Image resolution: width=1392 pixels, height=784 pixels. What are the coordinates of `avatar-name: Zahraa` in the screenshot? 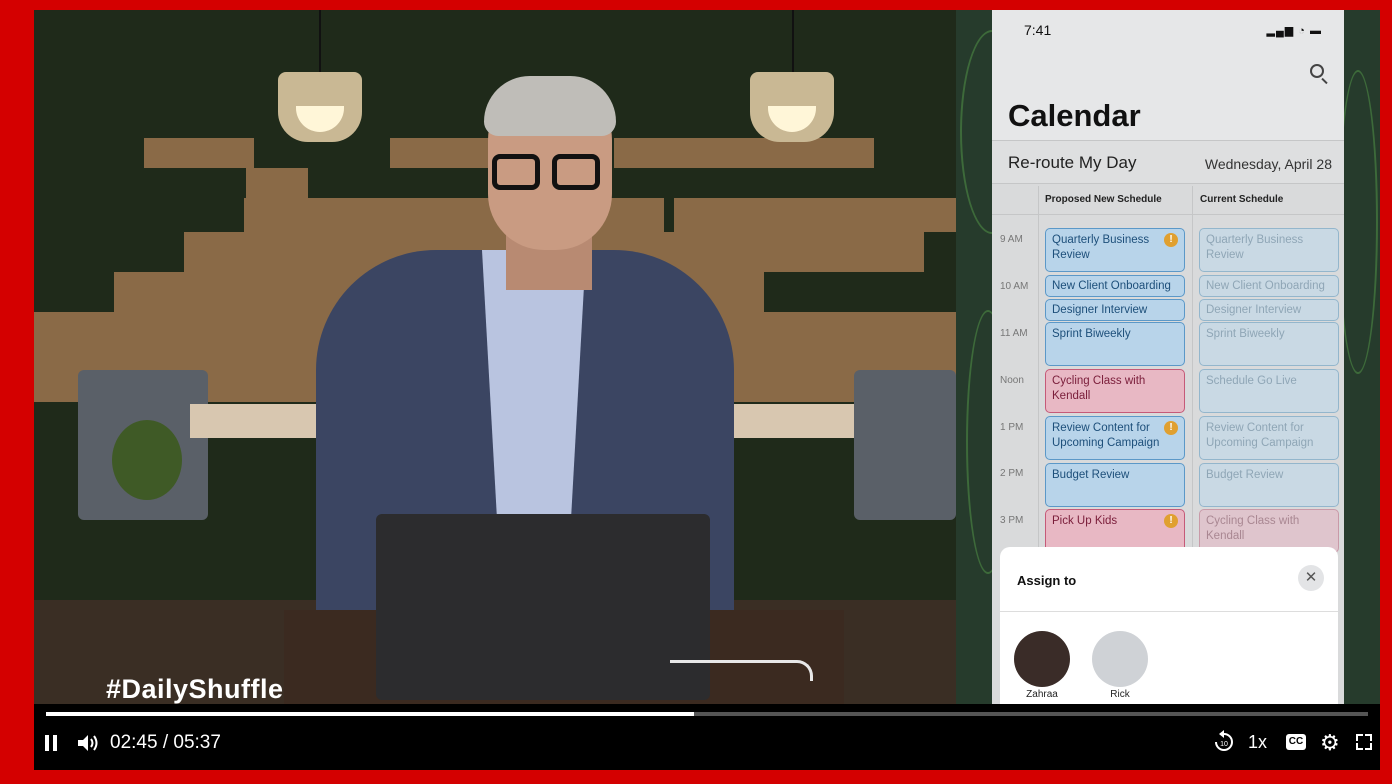 It's located at (1042, 694).